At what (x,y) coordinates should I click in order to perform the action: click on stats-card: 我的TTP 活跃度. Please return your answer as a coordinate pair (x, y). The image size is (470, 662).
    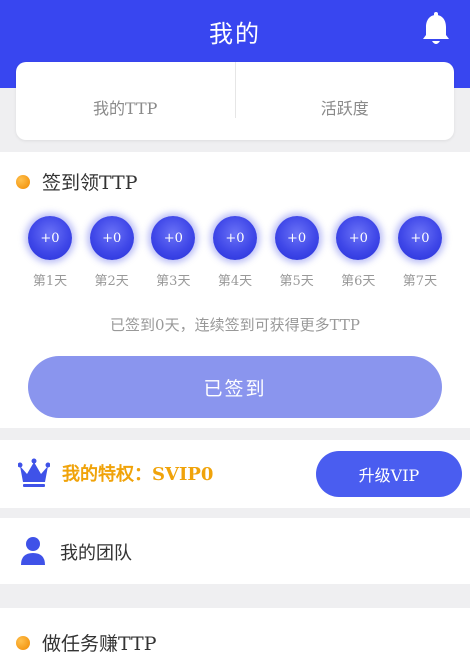
    Looking at the image, I should click on (235, 101).